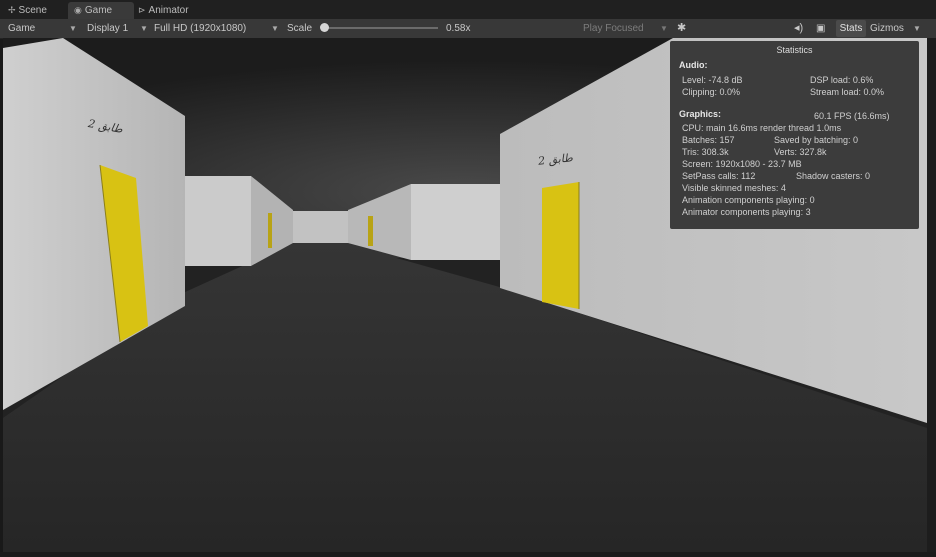 This screenshot has height=557, width=936. I want to click on tris: Tris: 308.3k, so click(705, 152).